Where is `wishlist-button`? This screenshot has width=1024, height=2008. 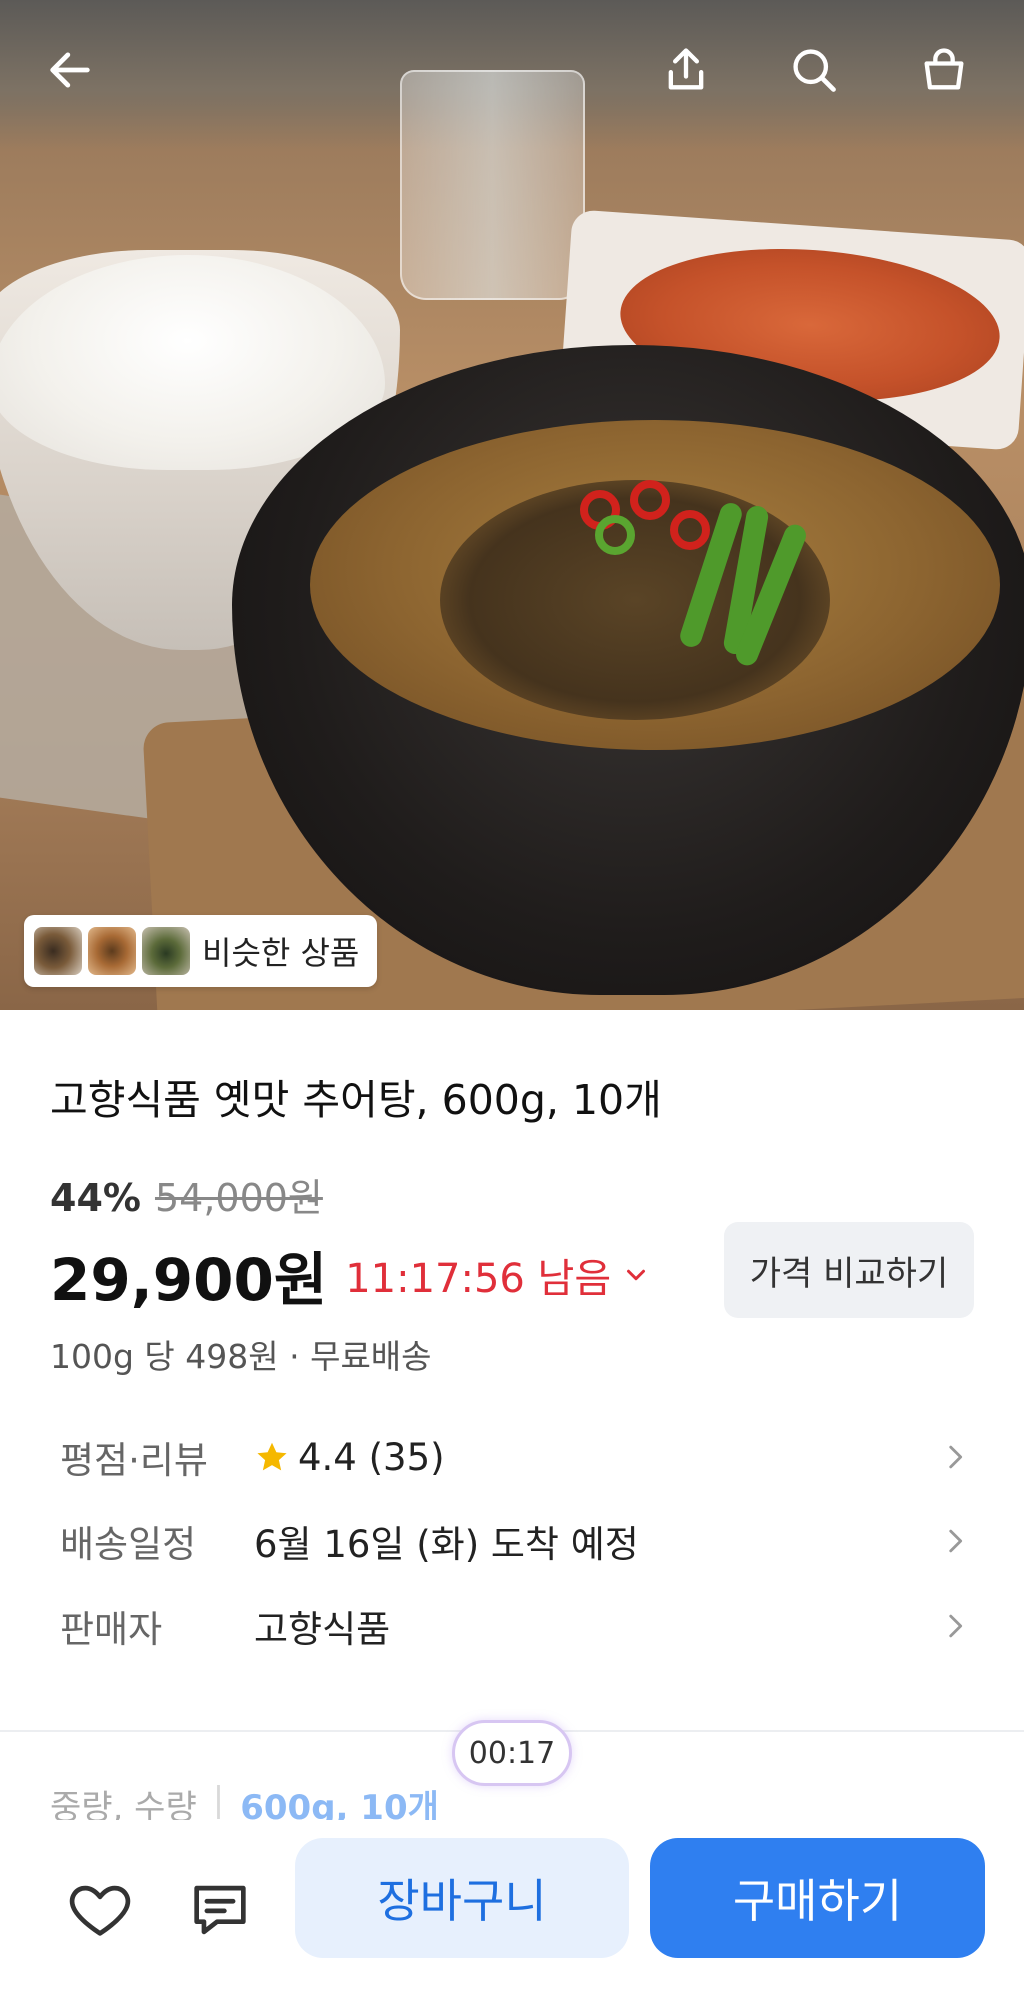
wishlist-button is located at coordinates (100, 1910).